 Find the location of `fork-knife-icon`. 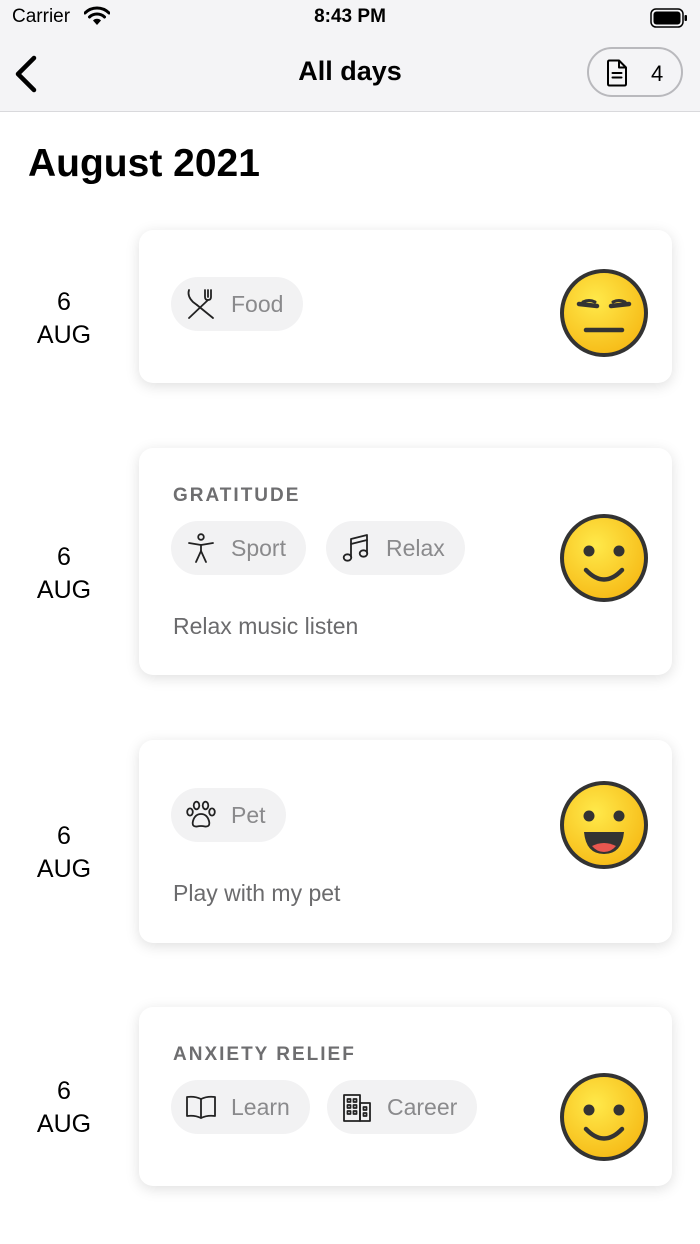

fork-knife-icon is located at coordinates (201, 304).